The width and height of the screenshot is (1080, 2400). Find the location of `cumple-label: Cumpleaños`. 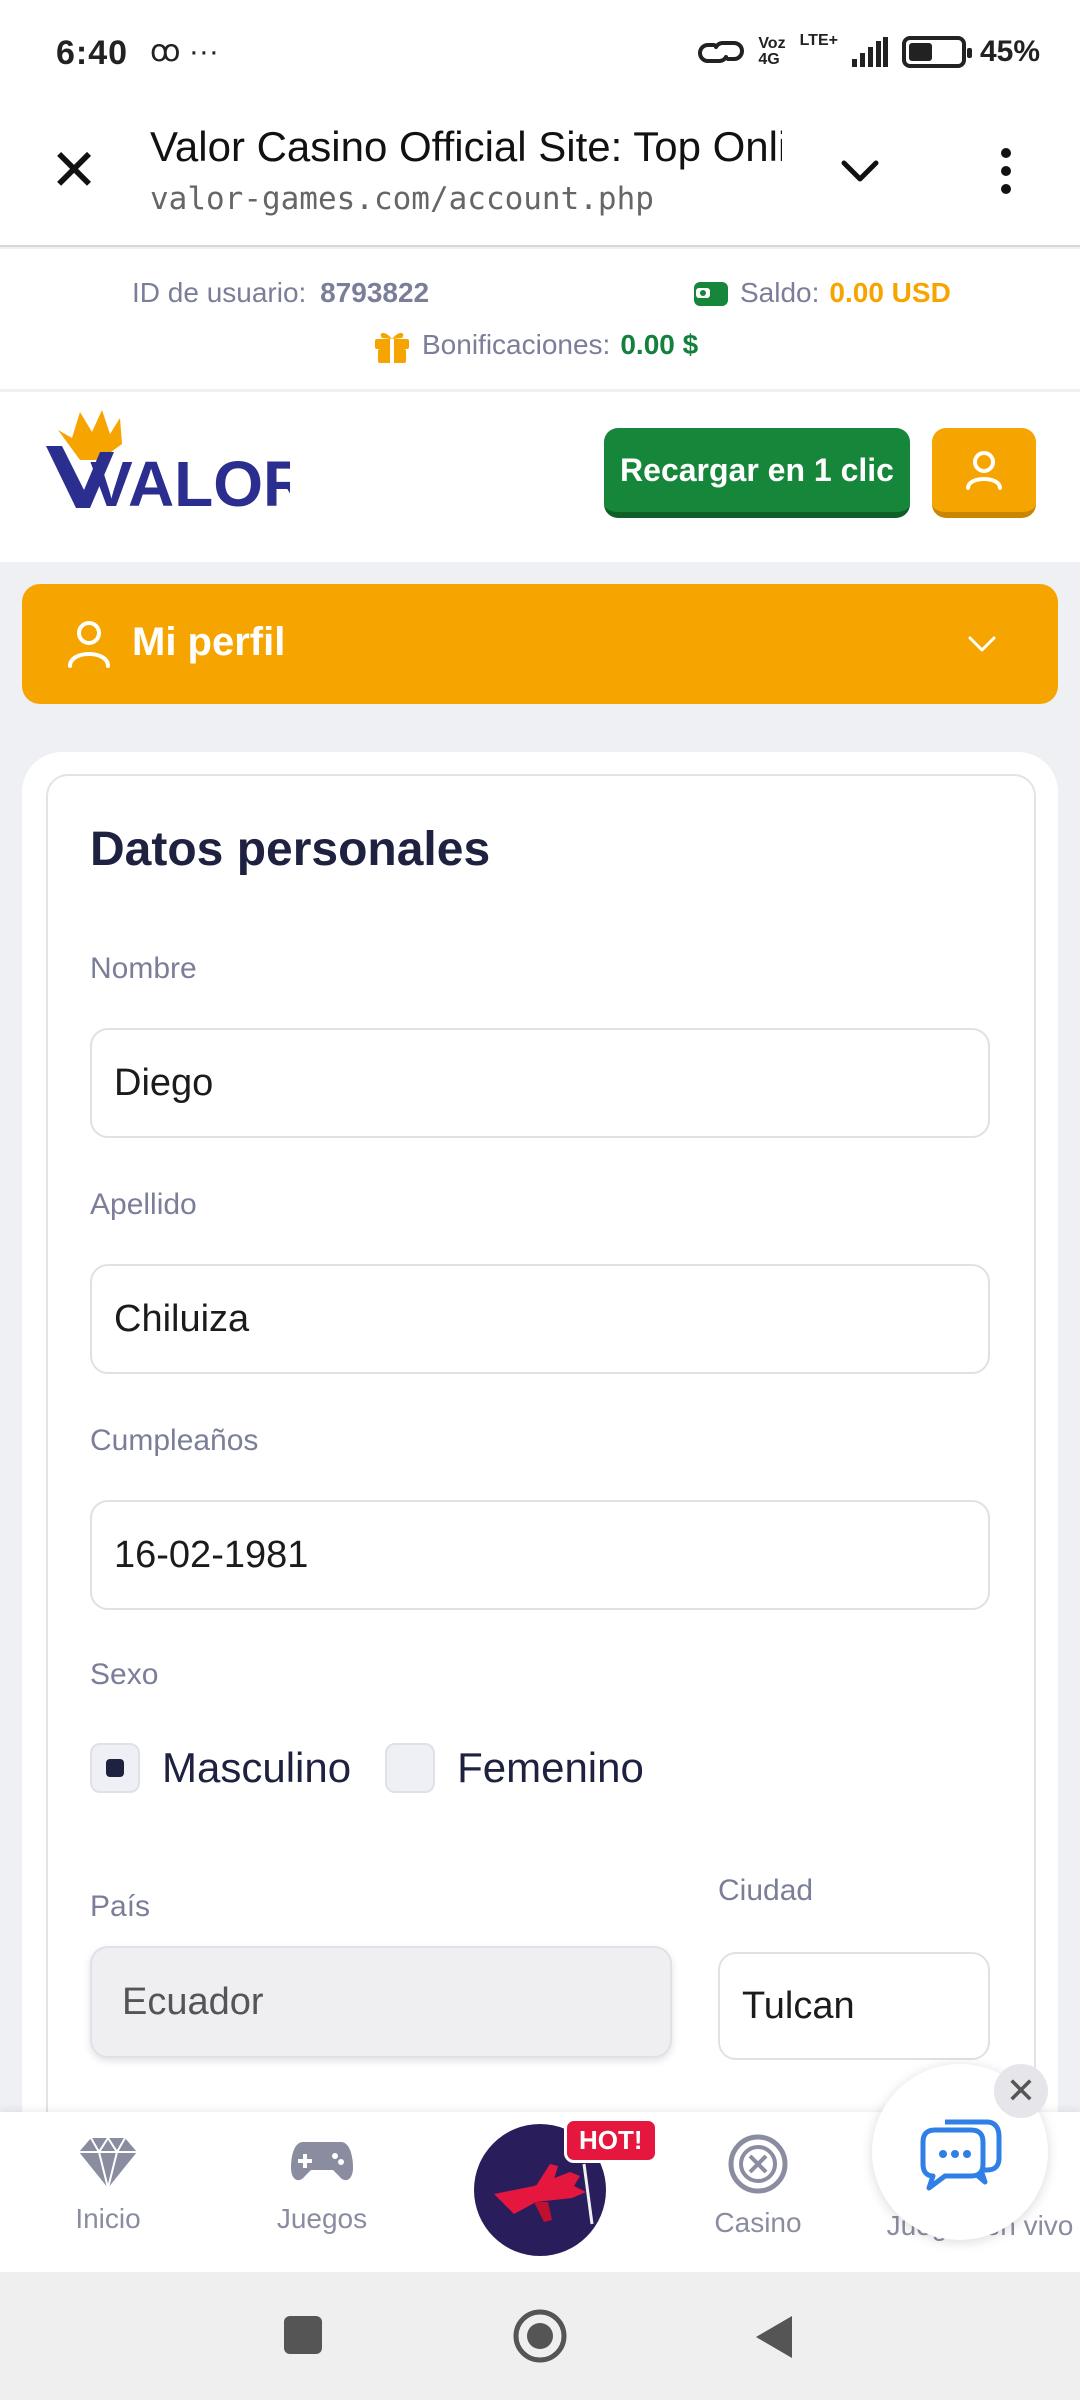

cumple-label: Cumpleaños is located at coordinates (174, 1440).